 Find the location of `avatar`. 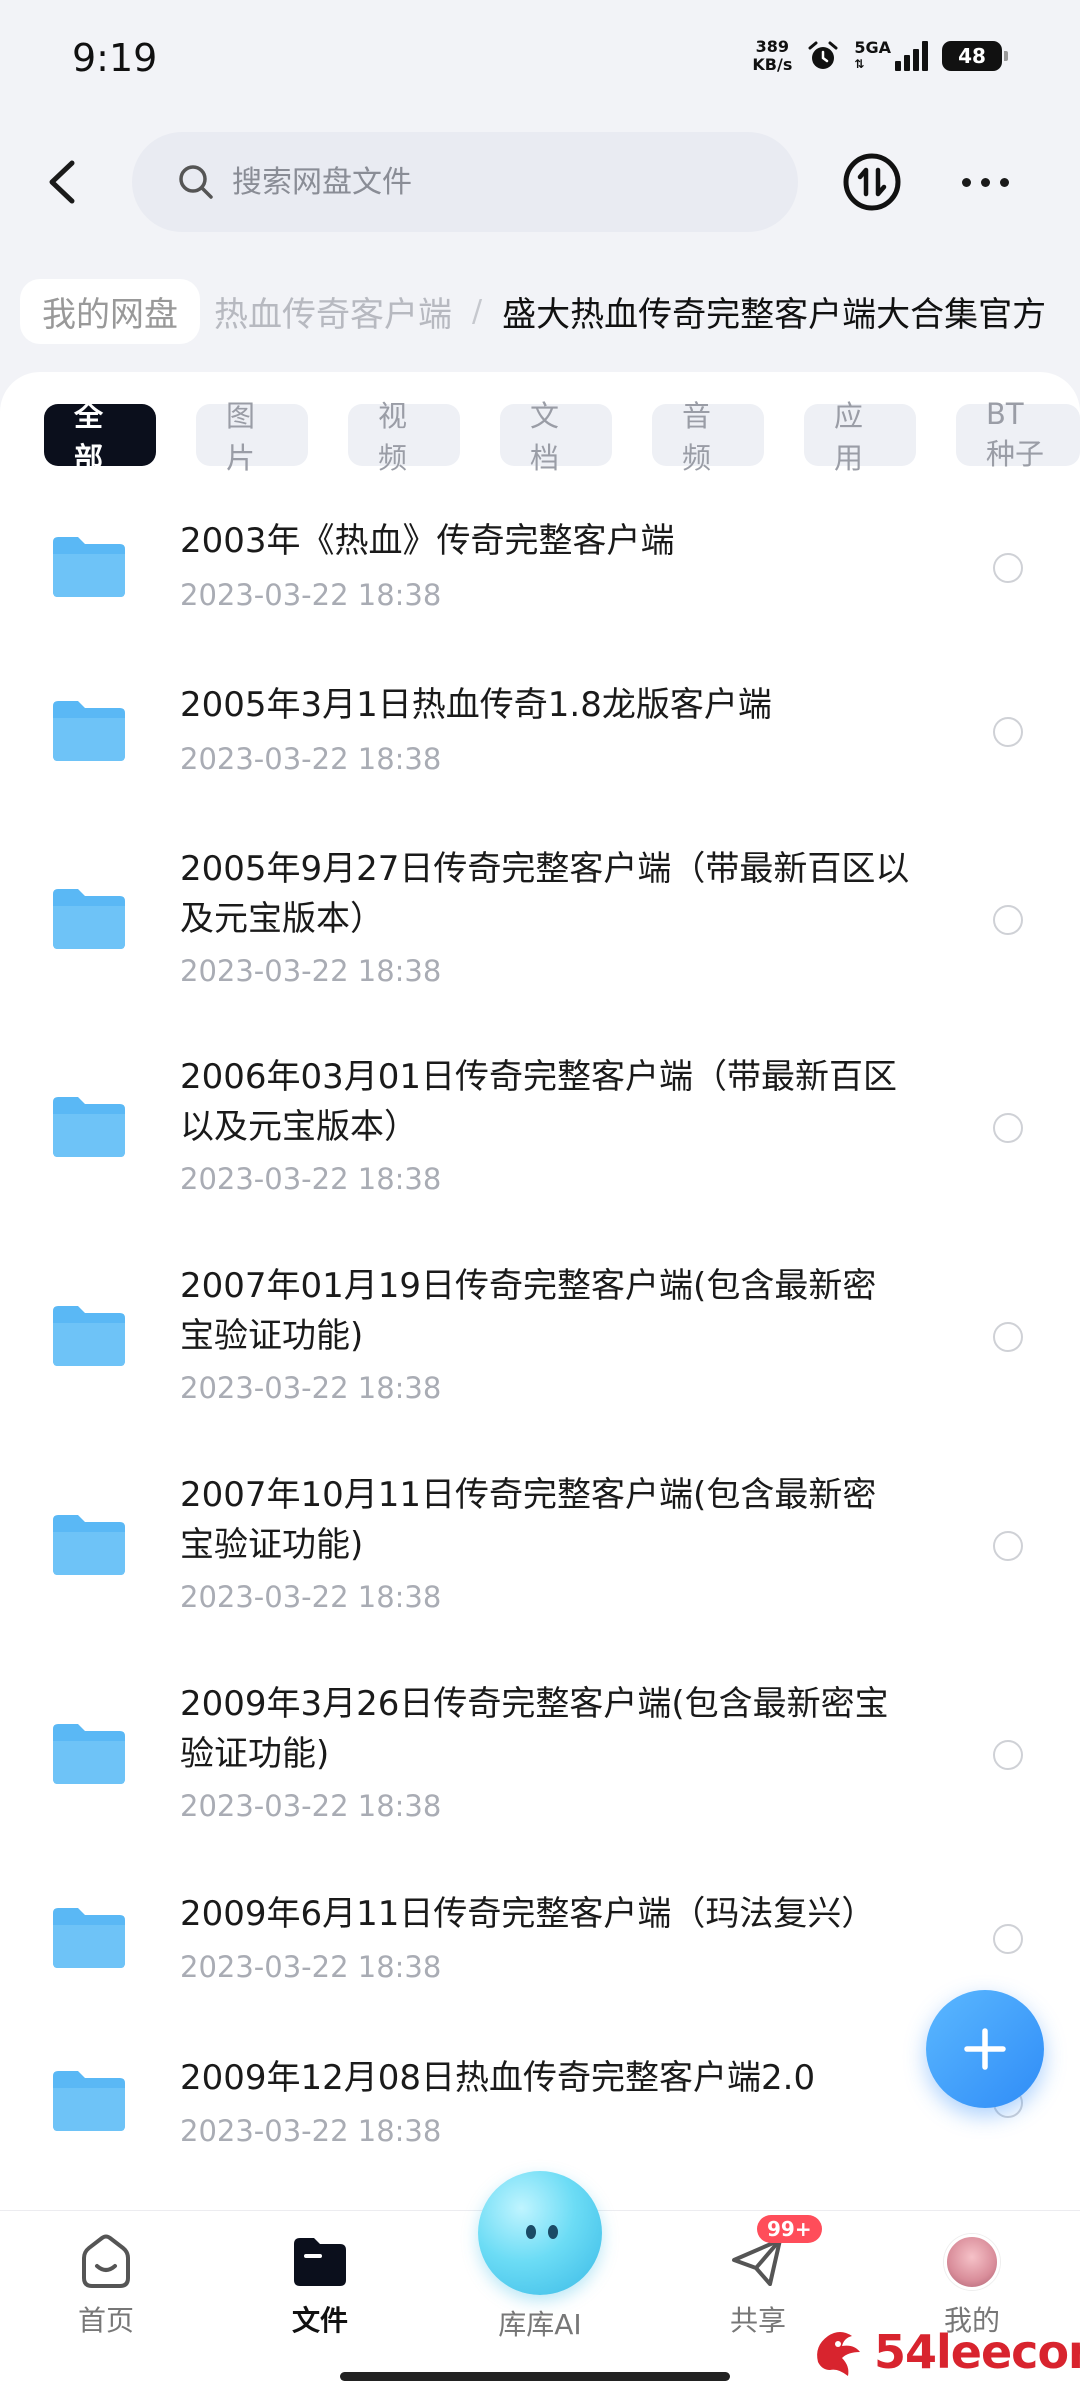

avatar is located at coordinates (972, 2262).